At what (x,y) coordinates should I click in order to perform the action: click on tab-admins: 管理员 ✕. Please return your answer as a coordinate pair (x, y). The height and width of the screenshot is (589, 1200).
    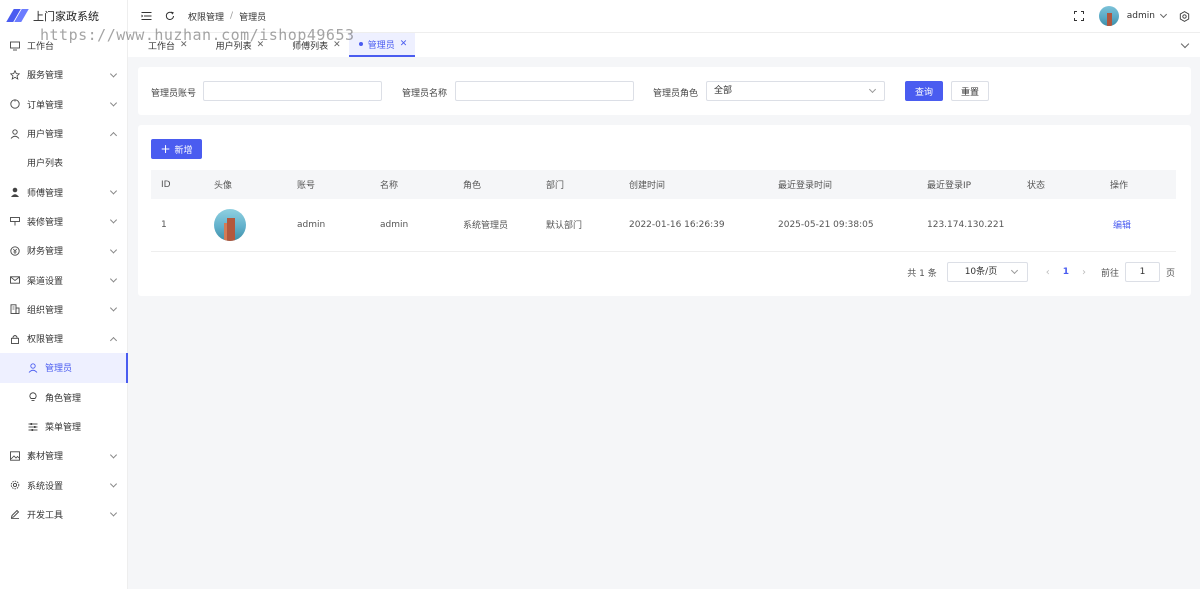
    Looking at the image, I should click on (382, 45).